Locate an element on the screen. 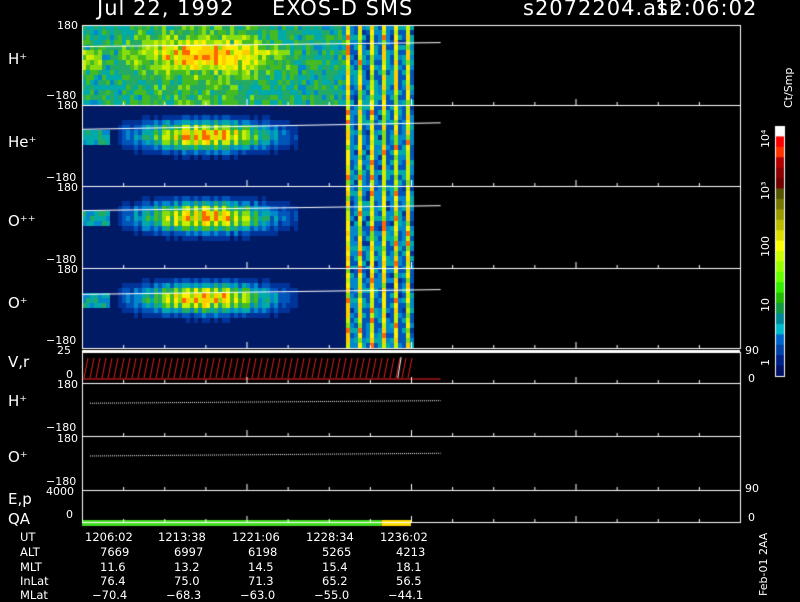 The height and width of the screenshot is (602, 800). panel-qa-bottom: 0 is located at coordinates (69, 514).